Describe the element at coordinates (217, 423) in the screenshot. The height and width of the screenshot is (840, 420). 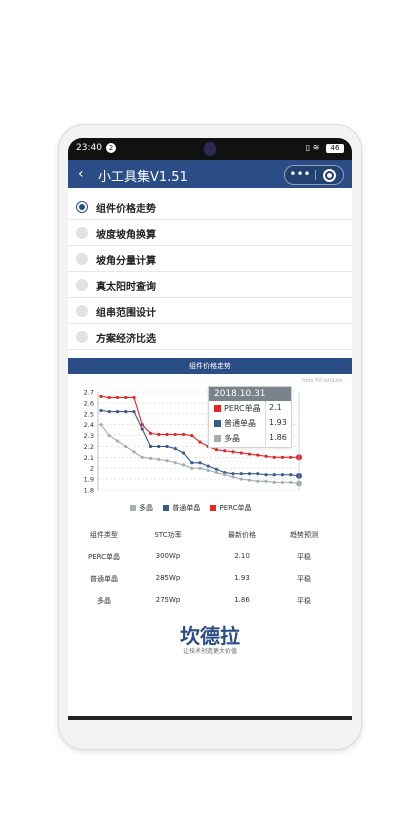
I see `tooltip-swatch` at that location.